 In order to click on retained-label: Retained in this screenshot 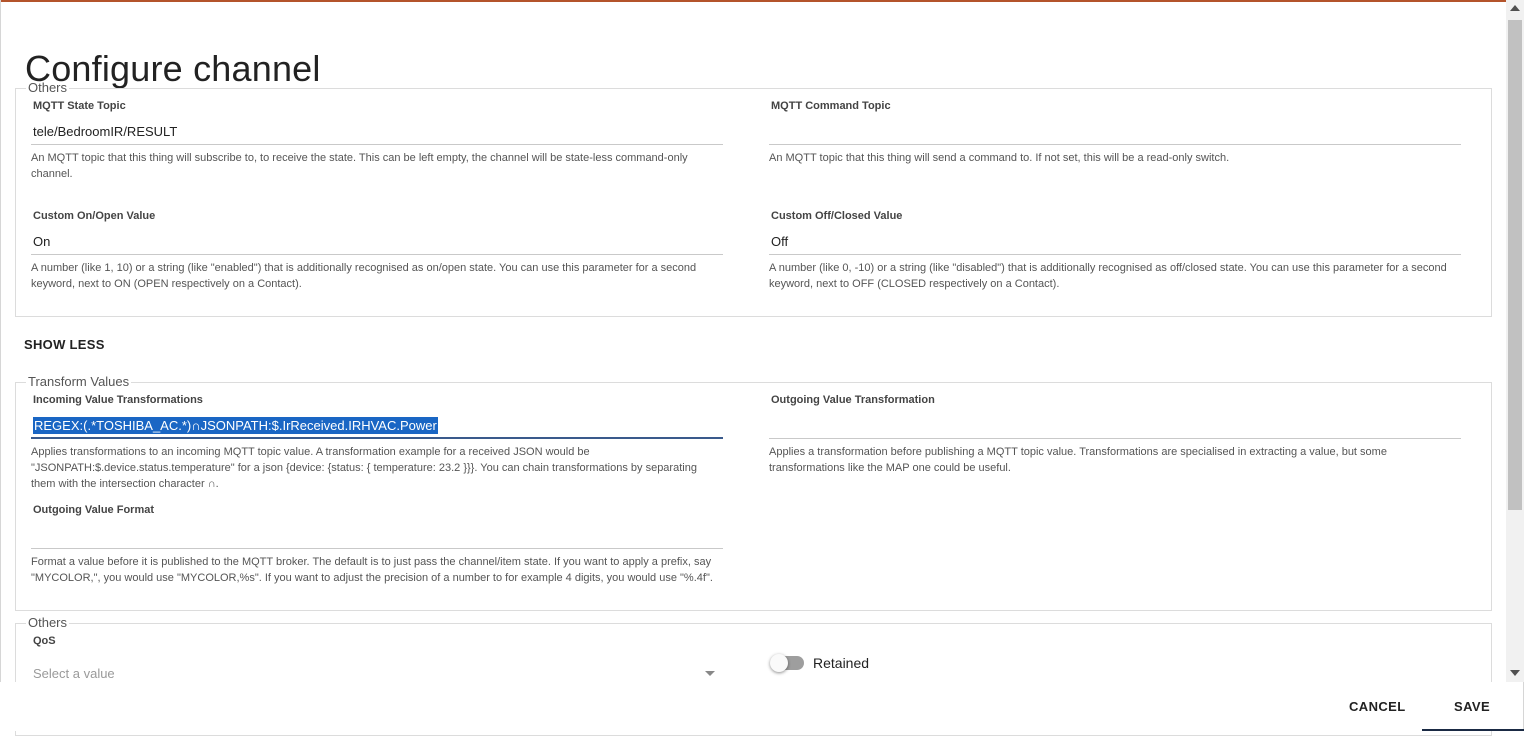, I will do `click(841, 663)`.